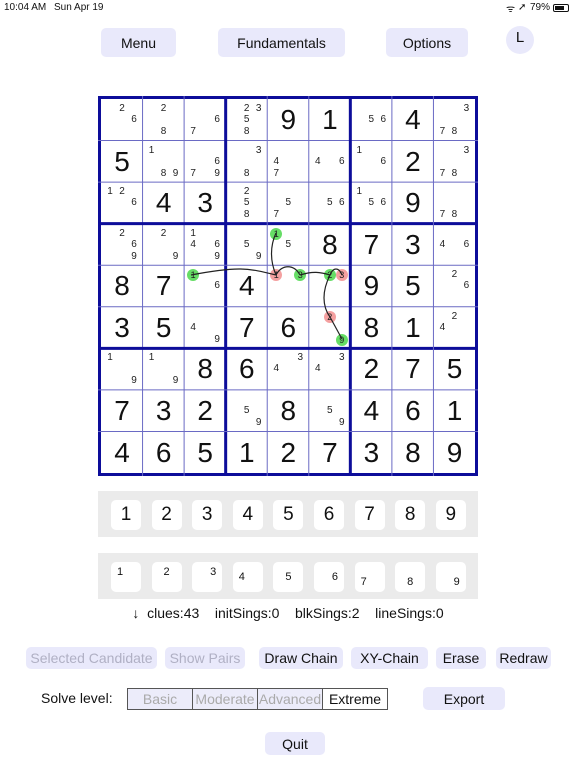  What do you see at coordinates (205, 369) in the screenshot?
I see `cell-r7c3: 8` at bounding box center [205, 369].